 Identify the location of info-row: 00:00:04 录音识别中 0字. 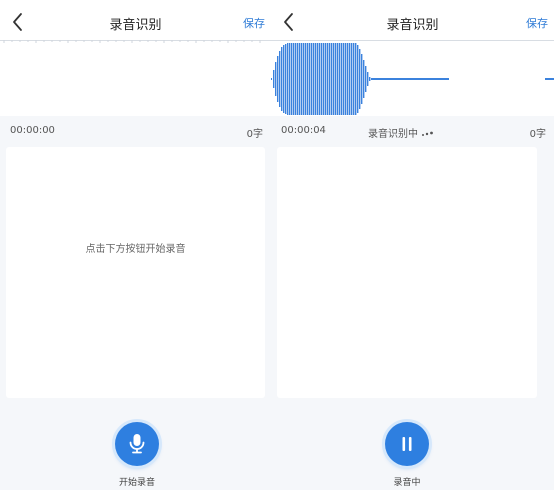
(412, 131).